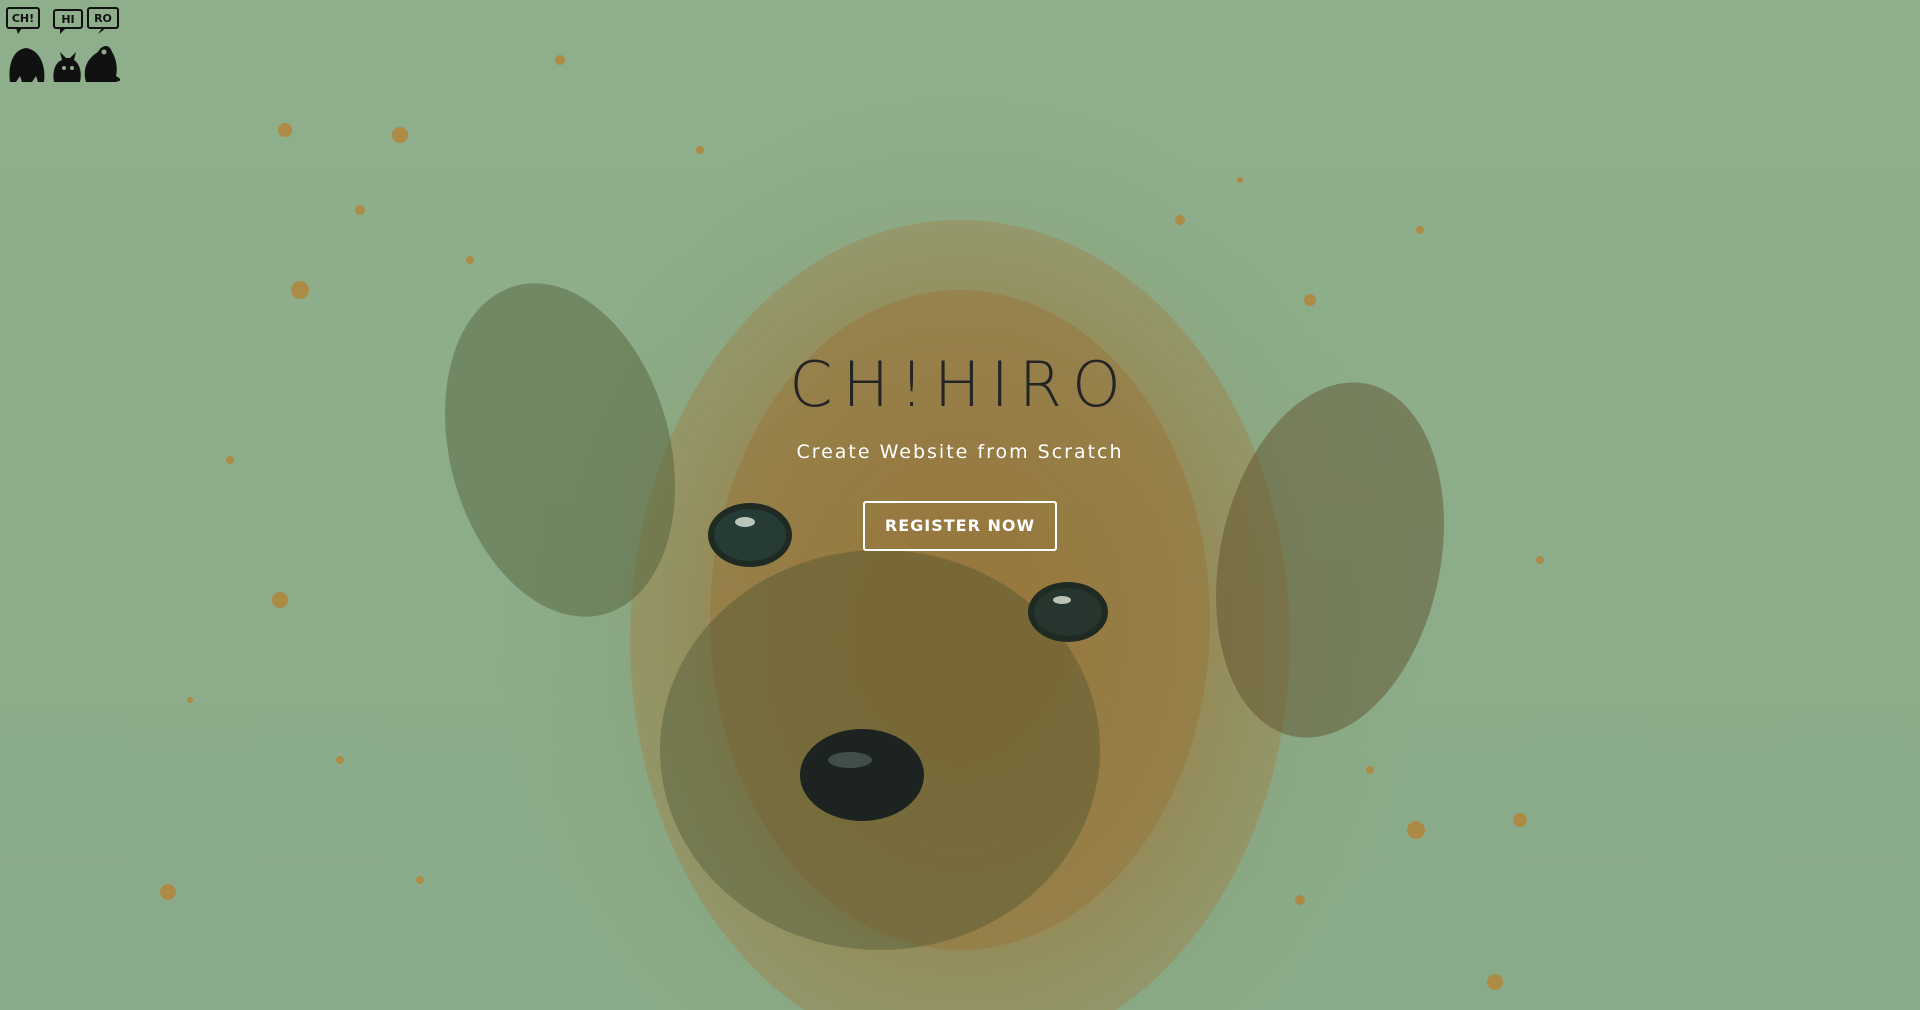 The image size is (1920, 1010). What do you see at coordinates (103, 18) in the screenshot?
I see `logo-bubble-text: RO` at bounding box center [103, 18].